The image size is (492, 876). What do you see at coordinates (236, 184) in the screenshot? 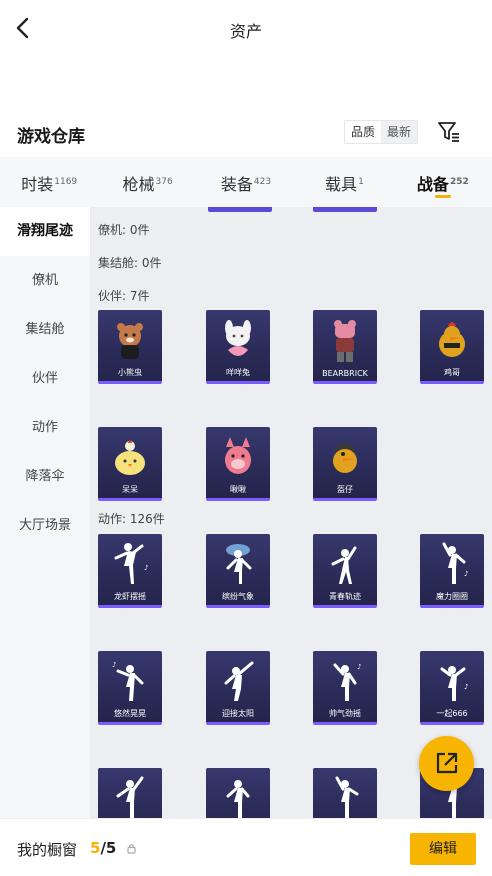
I see `tab-label: 装备` at bounding box center [236, 184].